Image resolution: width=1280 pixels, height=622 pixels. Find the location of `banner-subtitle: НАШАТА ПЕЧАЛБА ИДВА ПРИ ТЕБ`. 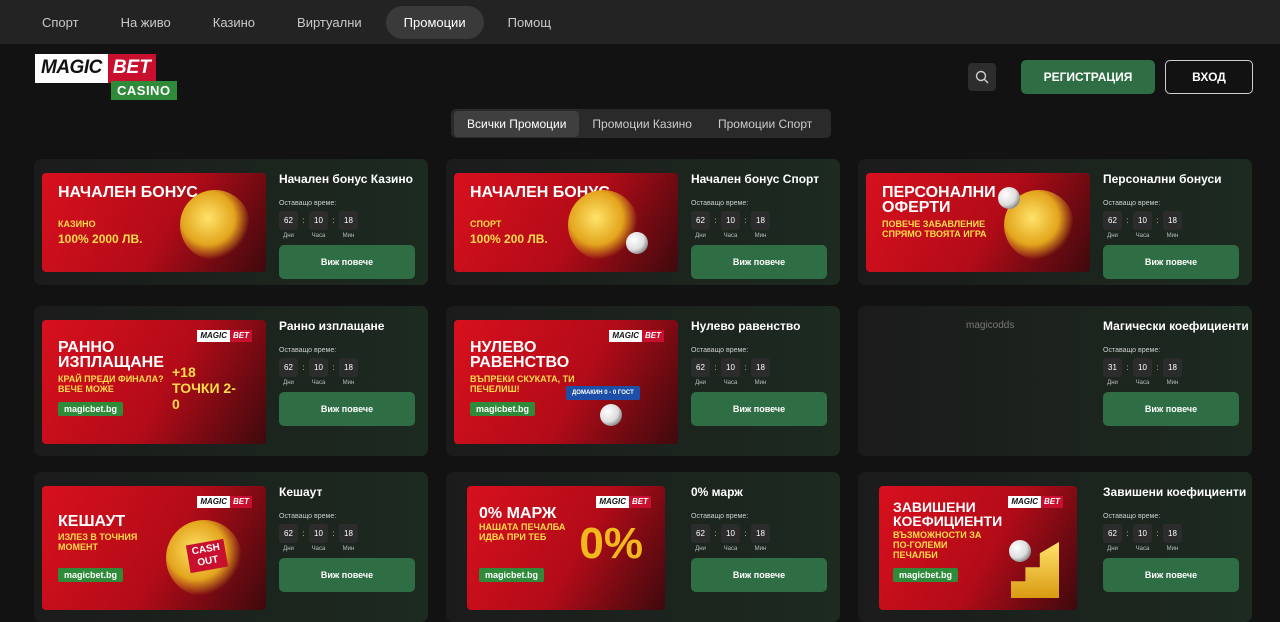

banner-subtitle: НАШАТА ПЕЧАЛБА ИДВА ПРИ ТЕБ is located at coordinates (522, 532).